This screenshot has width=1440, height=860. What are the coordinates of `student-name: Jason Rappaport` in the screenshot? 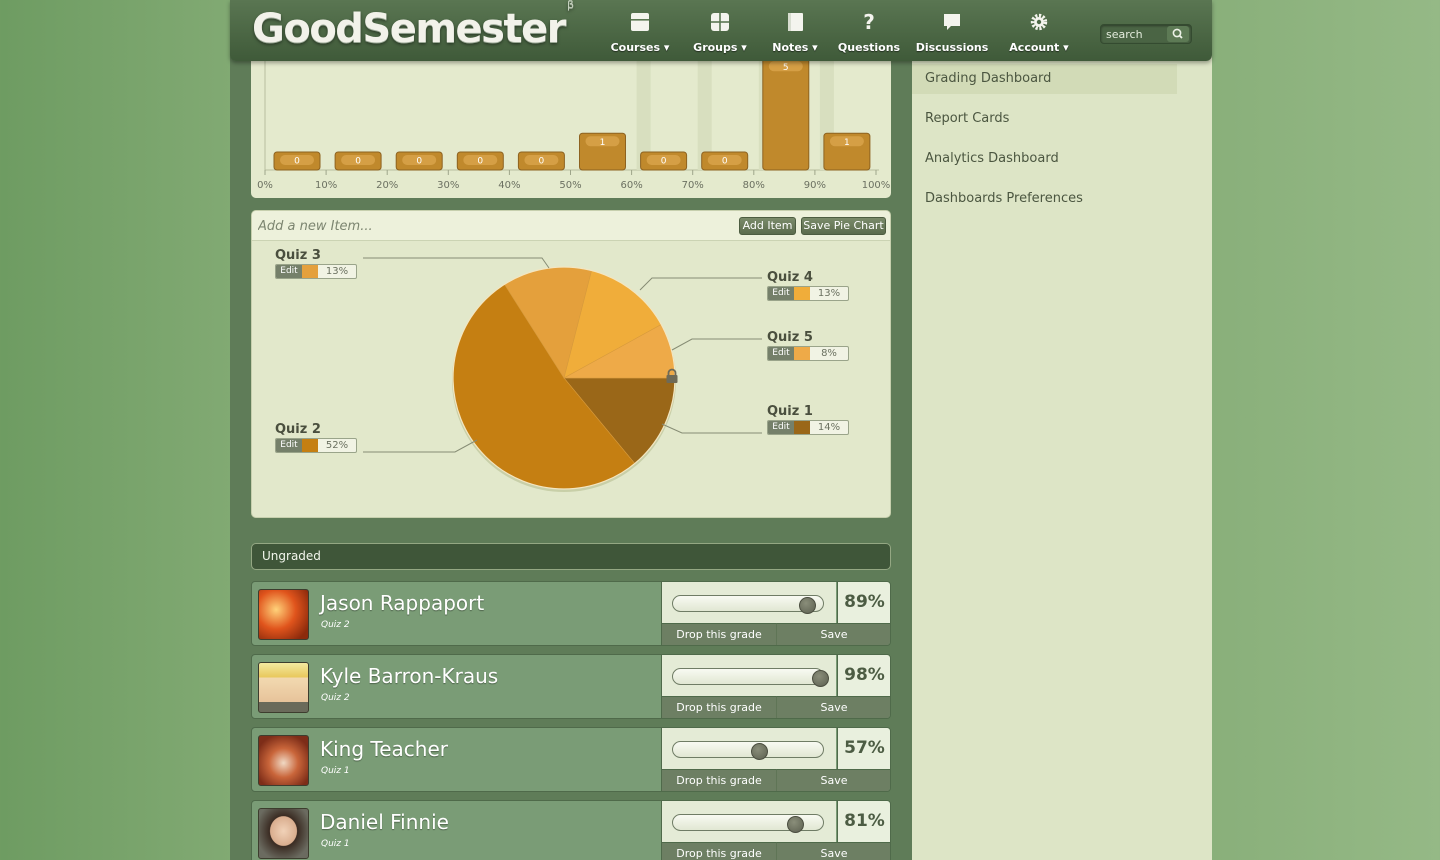 It's located at (402, 603).